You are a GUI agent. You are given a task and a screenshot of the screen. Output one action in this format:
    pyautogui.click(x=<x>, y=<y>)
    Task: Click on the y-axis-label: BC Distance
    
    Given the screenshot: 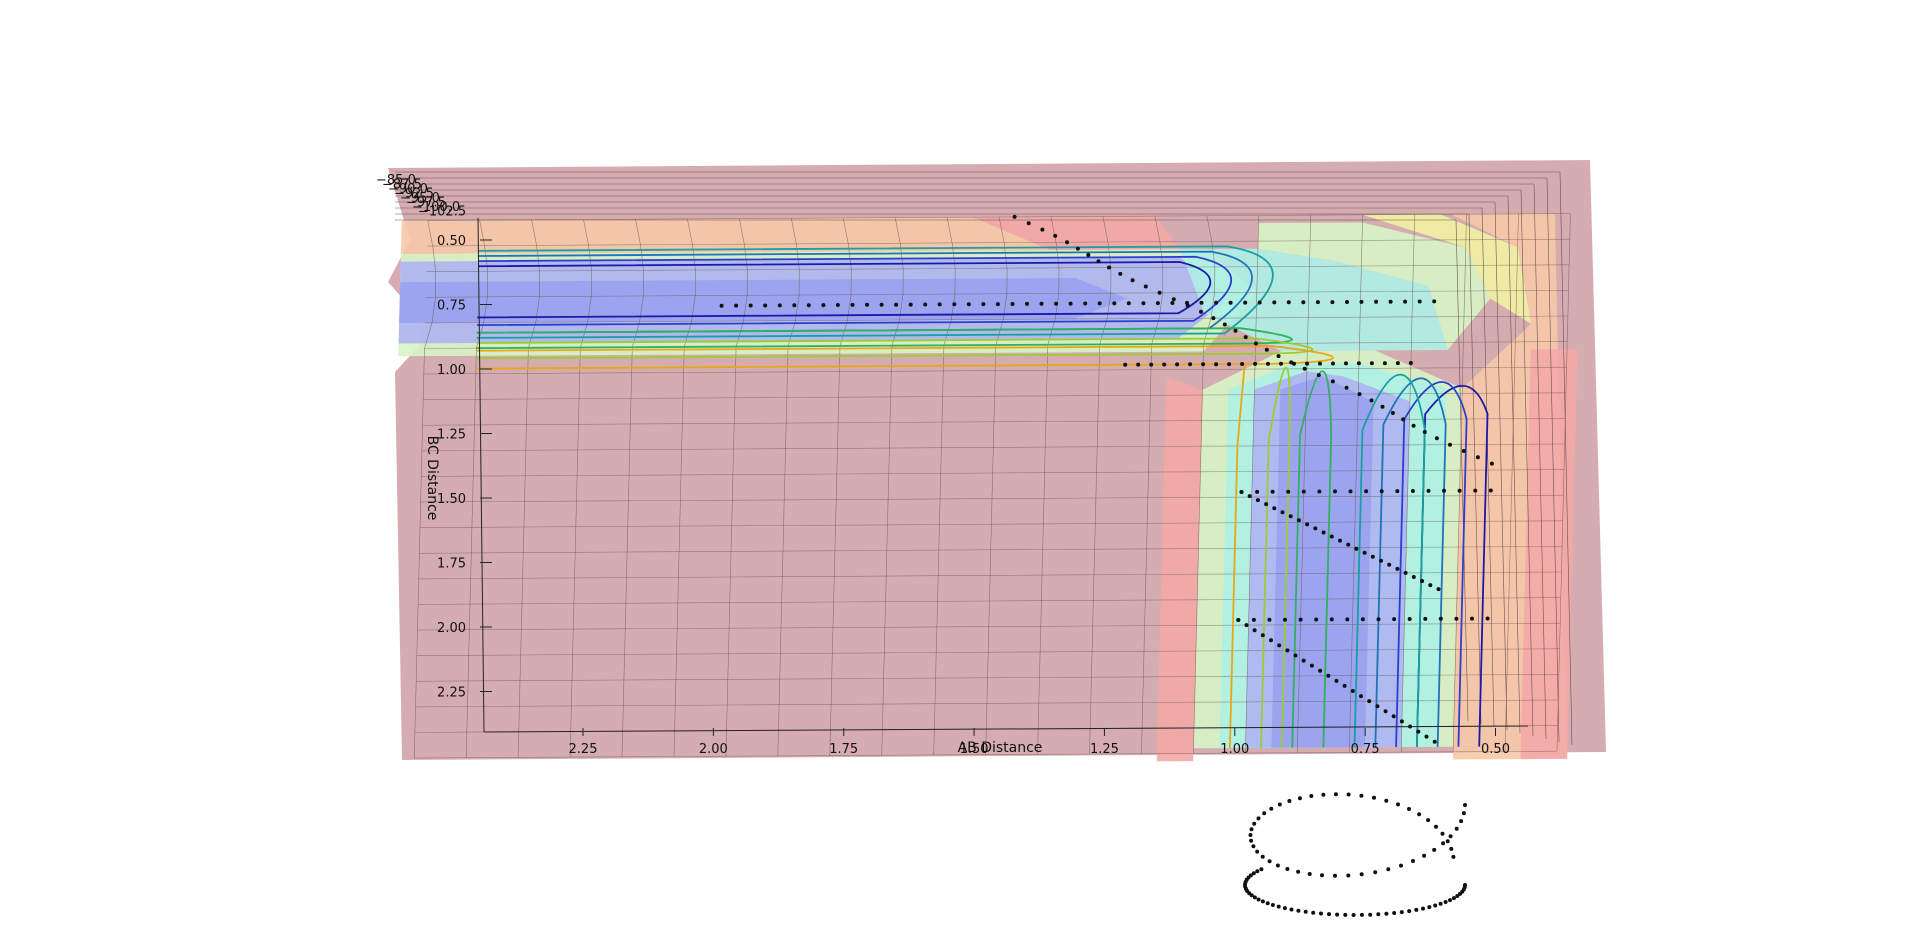 What is the action you would take?
    pyautogui.click(x=432, y=478)
    